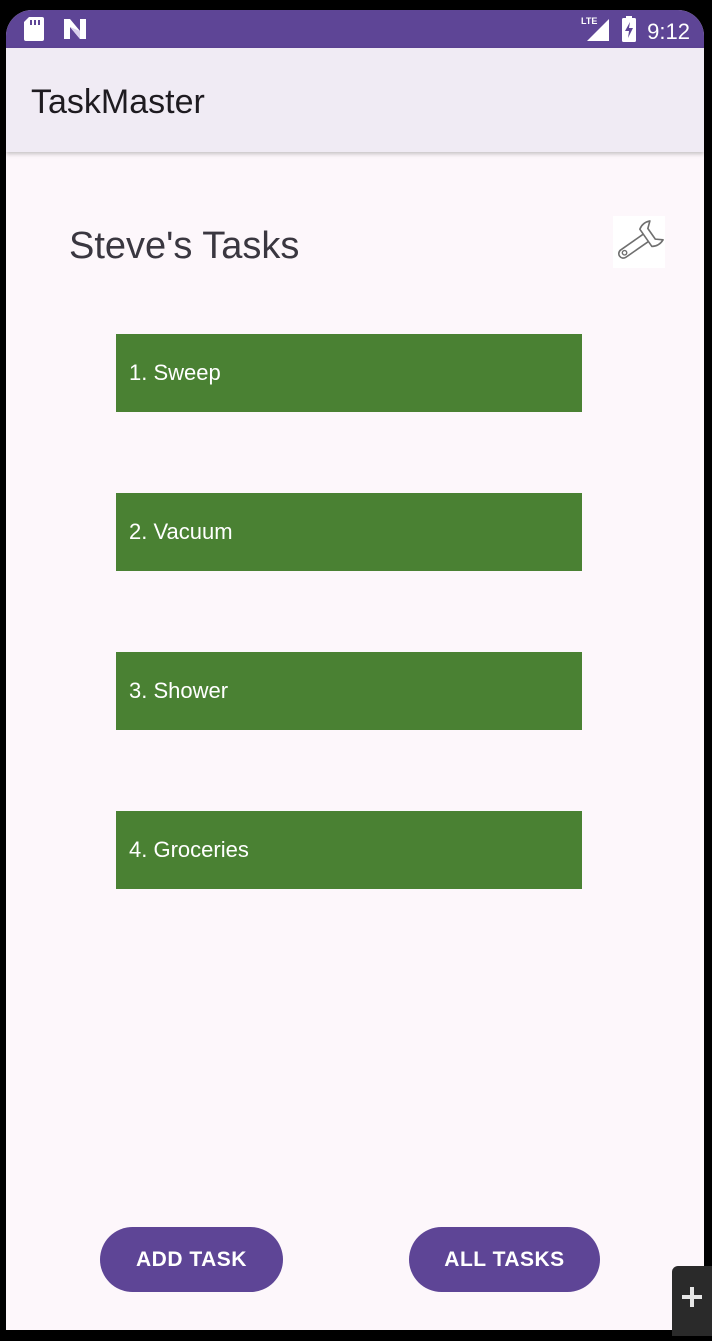  I want to click on task-item: 2. Vacuum, so click(349, 532).